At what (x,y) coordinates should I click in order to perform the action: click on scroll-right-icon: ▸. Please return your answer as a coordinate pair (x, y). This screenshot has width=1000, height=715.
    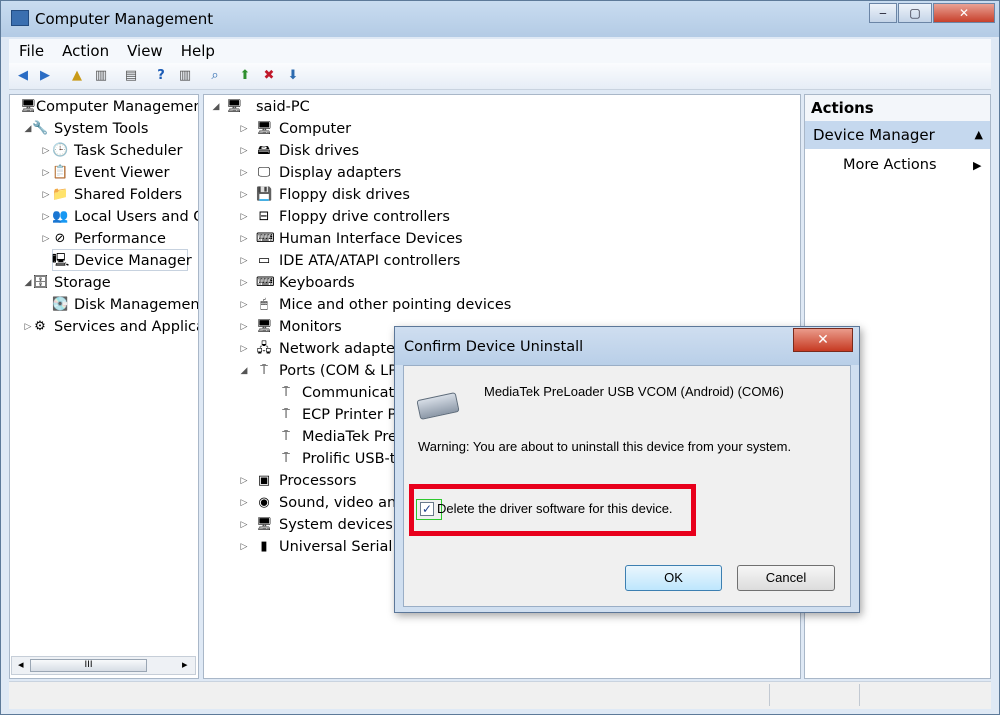
    Looking at the image, I should click on (185, 664).